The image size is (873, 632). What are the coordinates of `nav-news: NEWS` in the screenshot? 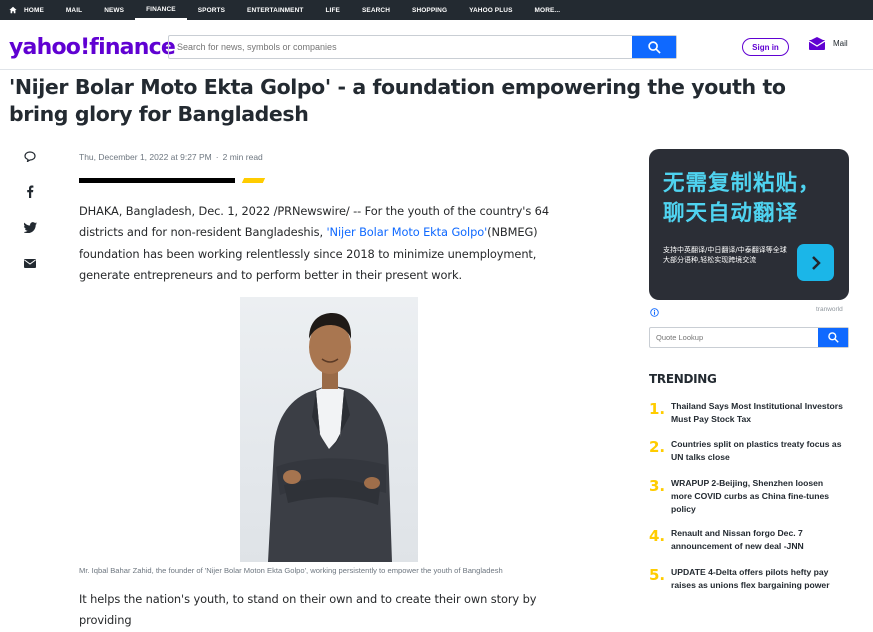 It's located at (114, 10).